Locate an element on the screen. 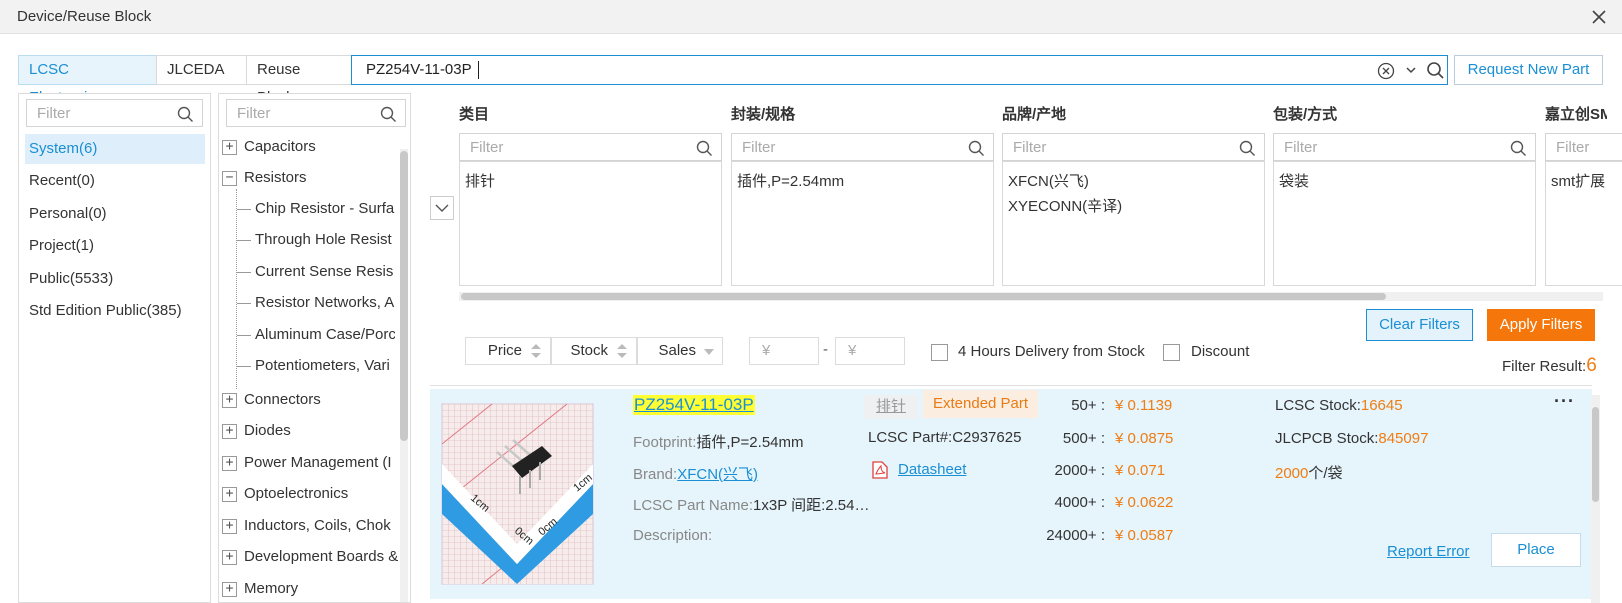 The width and height of the screenshot is (1622, 603). category-optoelectronics: + Optoelectronics is located at coordinates (307, 495).